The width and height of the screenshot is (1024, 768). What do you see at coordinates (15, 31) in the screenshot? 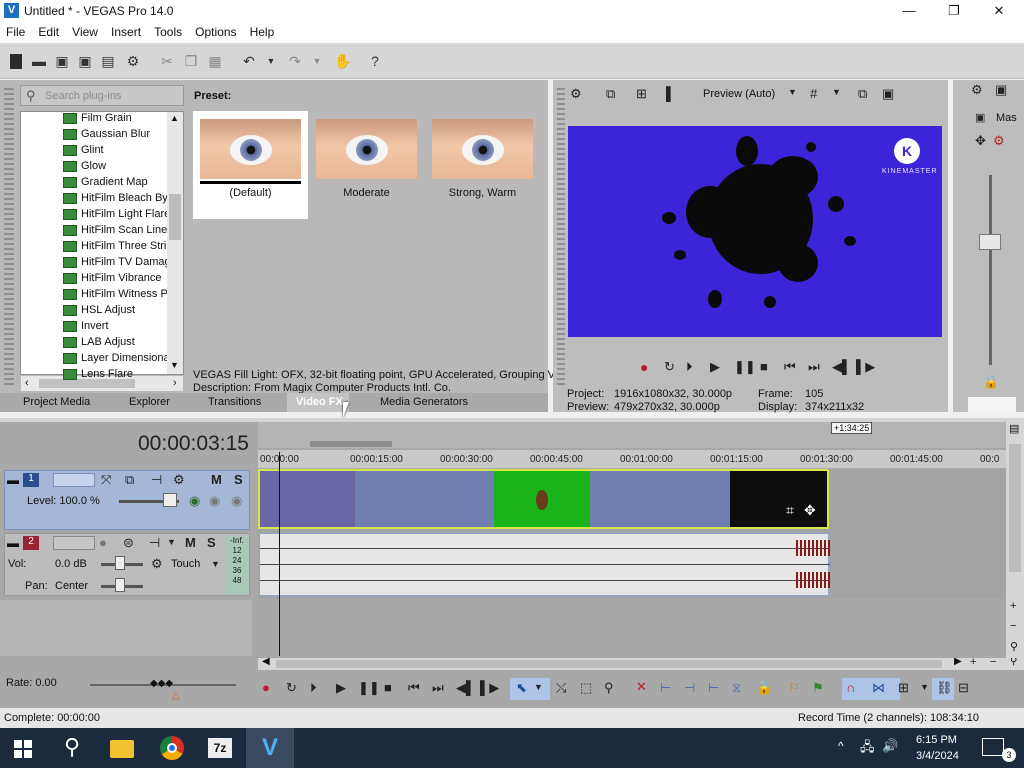
I see `menu-file: File` at bounding box center [15, 31].